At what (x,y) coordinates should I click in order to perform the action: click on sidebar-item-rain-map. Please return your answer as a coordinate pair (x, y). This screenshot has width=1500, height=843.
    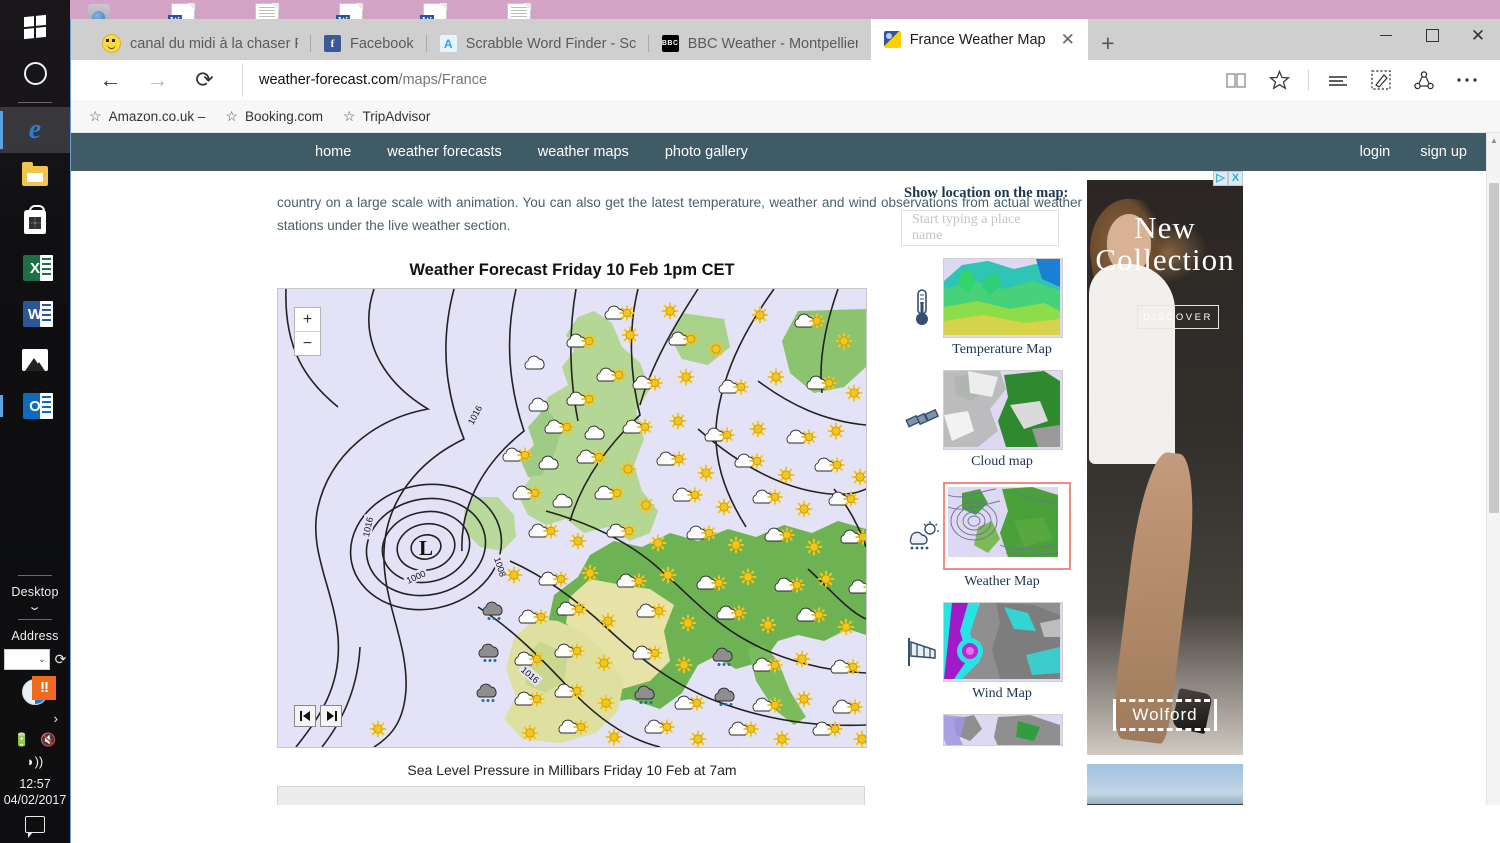
    Looking at the image, I should click on (994, 730).